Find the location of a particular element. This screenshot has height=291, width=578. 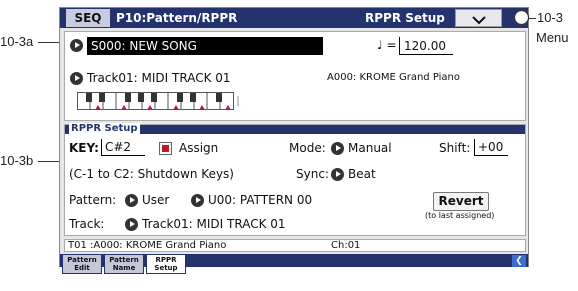

tab-pattern-name: Pattern Name is located at coordinates (124, 264).